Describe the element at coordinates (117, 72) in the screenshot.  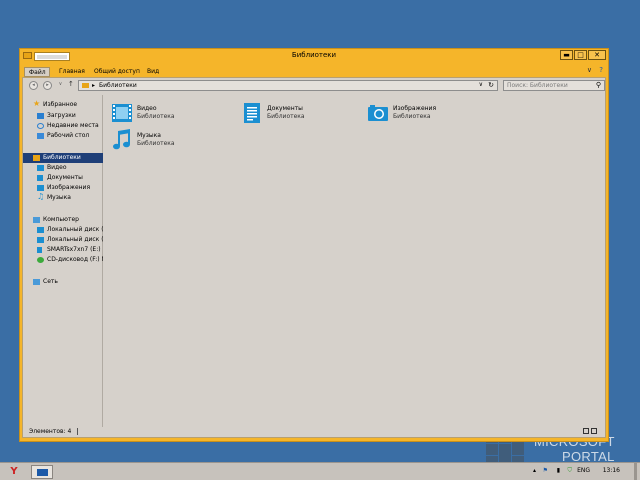
I see `tab-share: Общий доступ` at that location.